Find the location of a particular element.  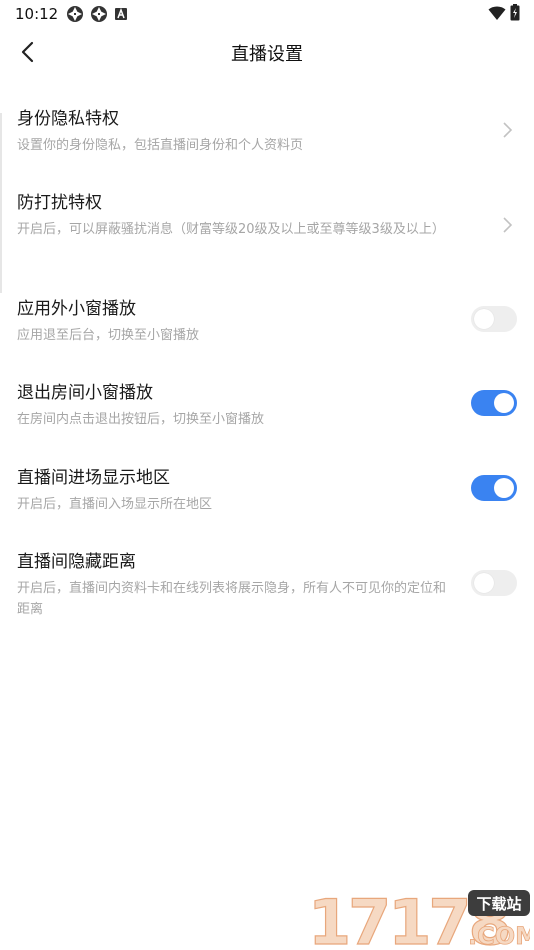

setting-title: 身份隐私特权 is located at coordinates (68, 119).